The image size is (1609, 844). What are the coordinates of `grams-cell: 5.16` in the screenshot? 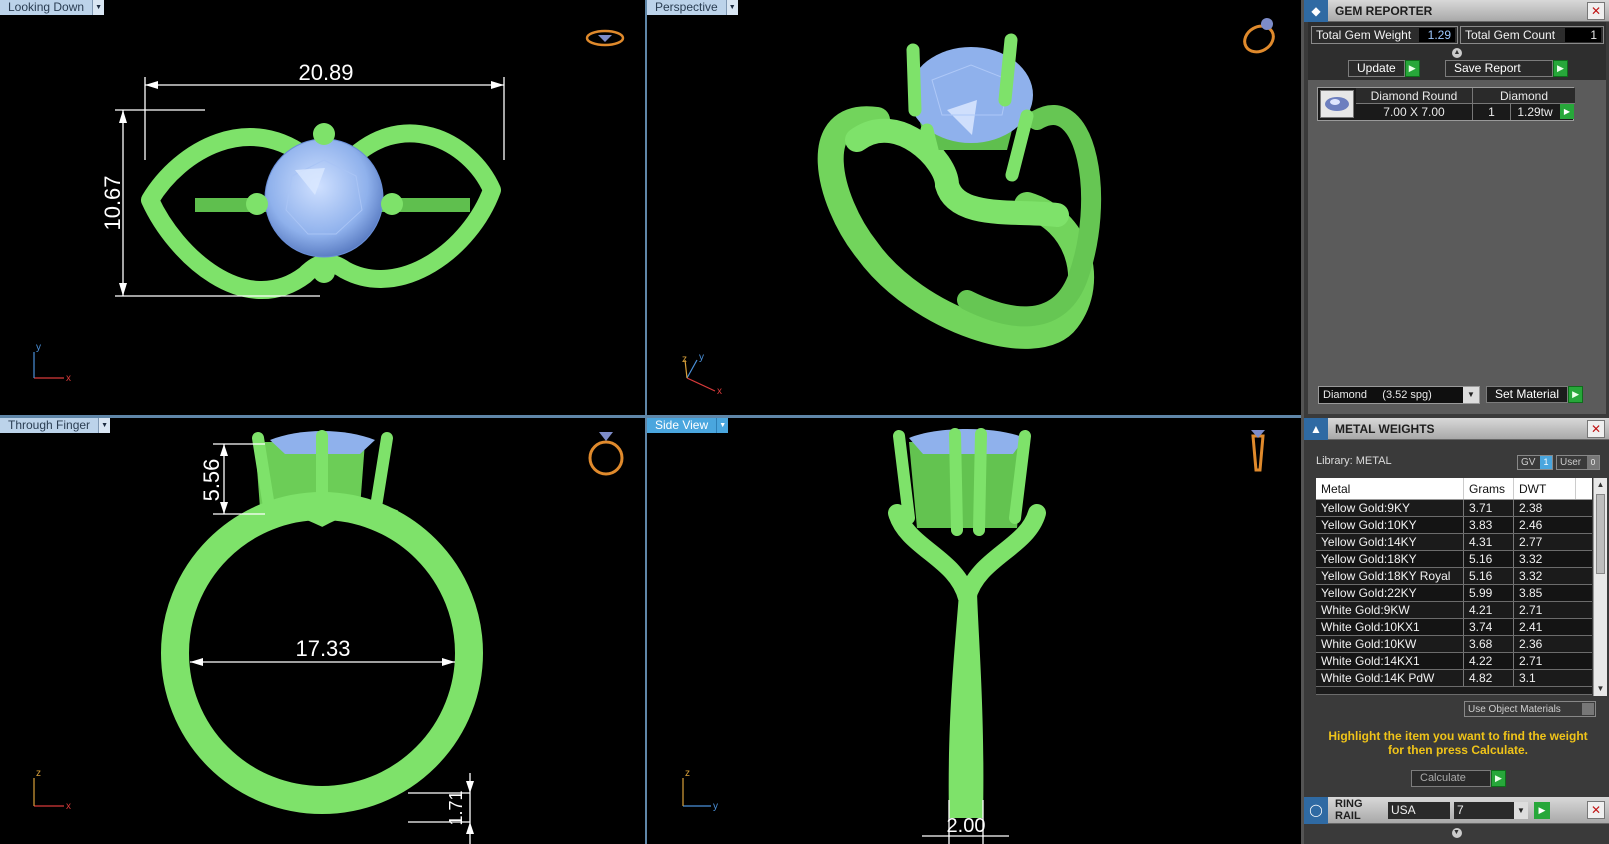 It's located at (1489, 576).